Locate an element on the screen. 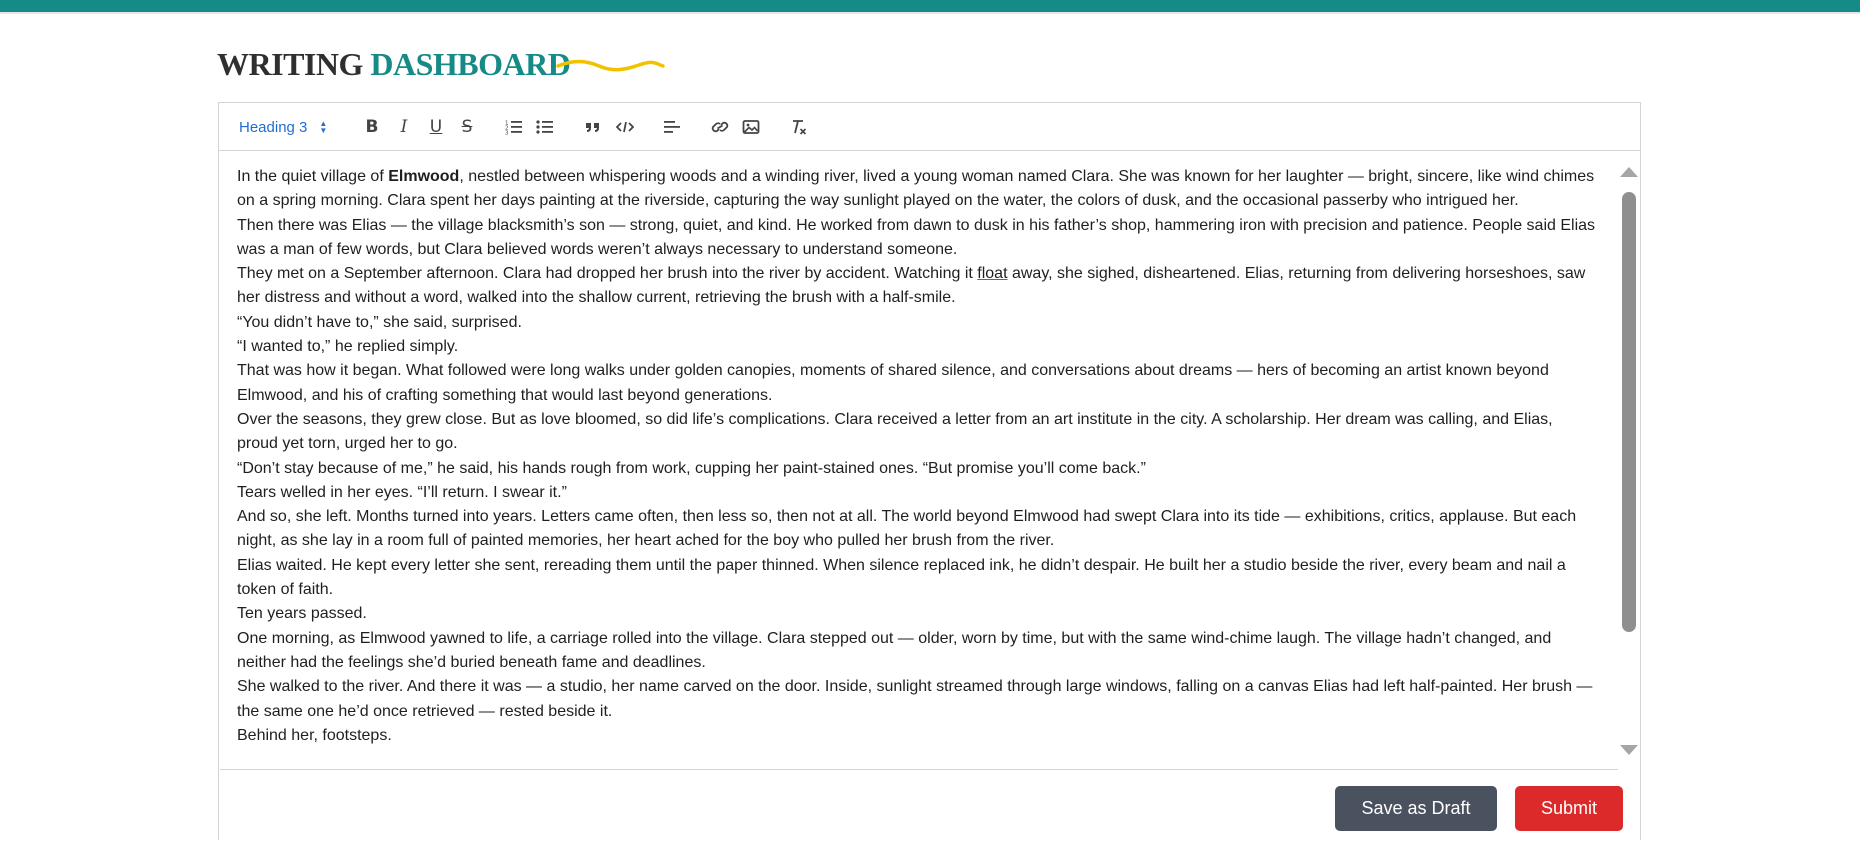 This screenshot has width=1860, height=843. blockquote-icon is located at coordinates (593, 127).